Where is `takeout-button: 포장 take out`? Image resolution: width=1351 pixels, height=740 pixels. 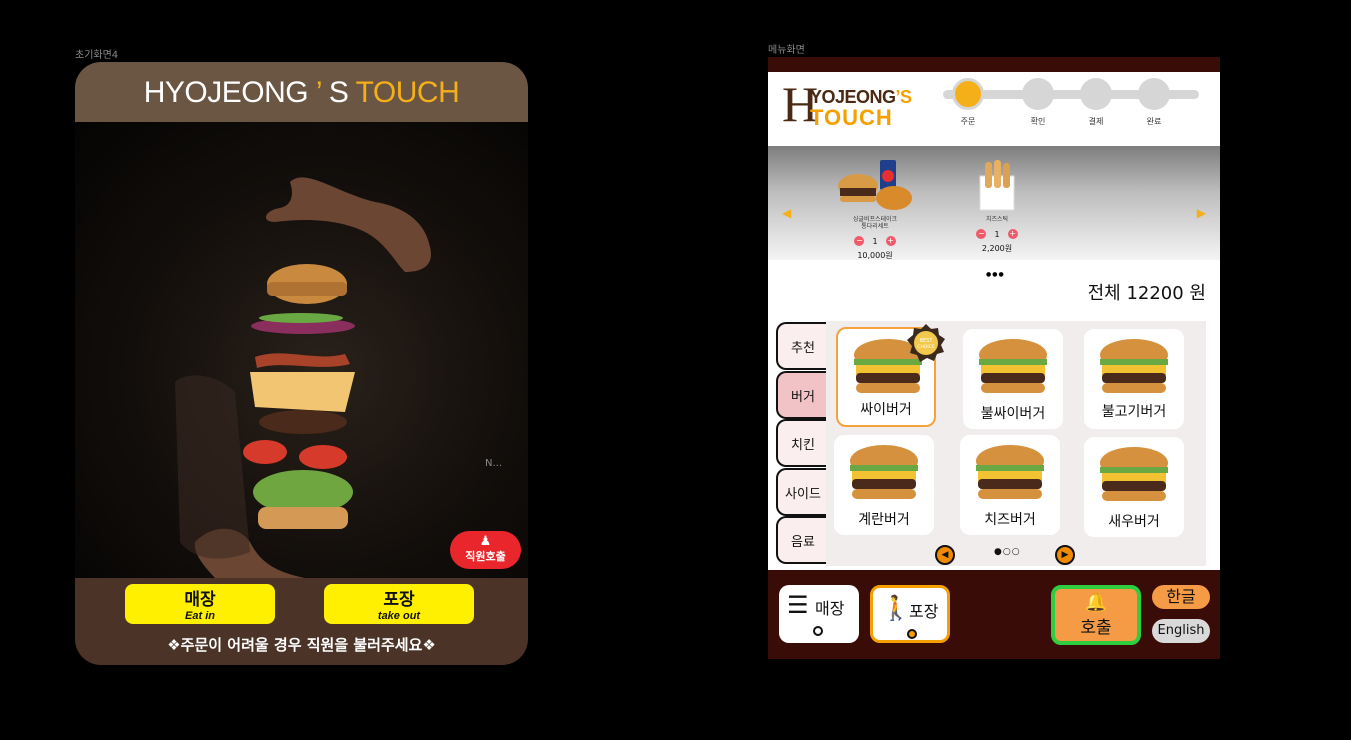 takeout-button: 포장 take out is located at coordinates (399, 604).